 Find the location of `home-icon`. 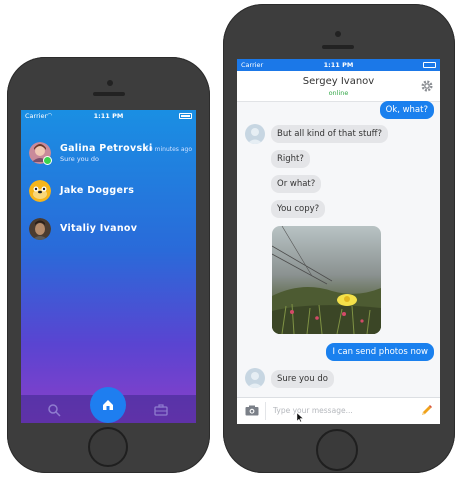

home-icon is located at coordinates (108, 405).